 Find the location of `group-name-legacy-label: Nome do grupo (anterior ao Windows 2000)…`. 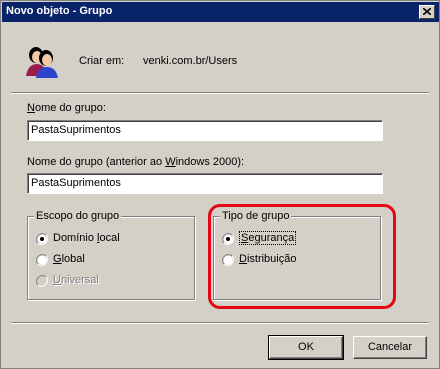

group-name-legacy-label: Nome do grupo (anterior ao Windows 2000)… is located at coordinates (136, 162).